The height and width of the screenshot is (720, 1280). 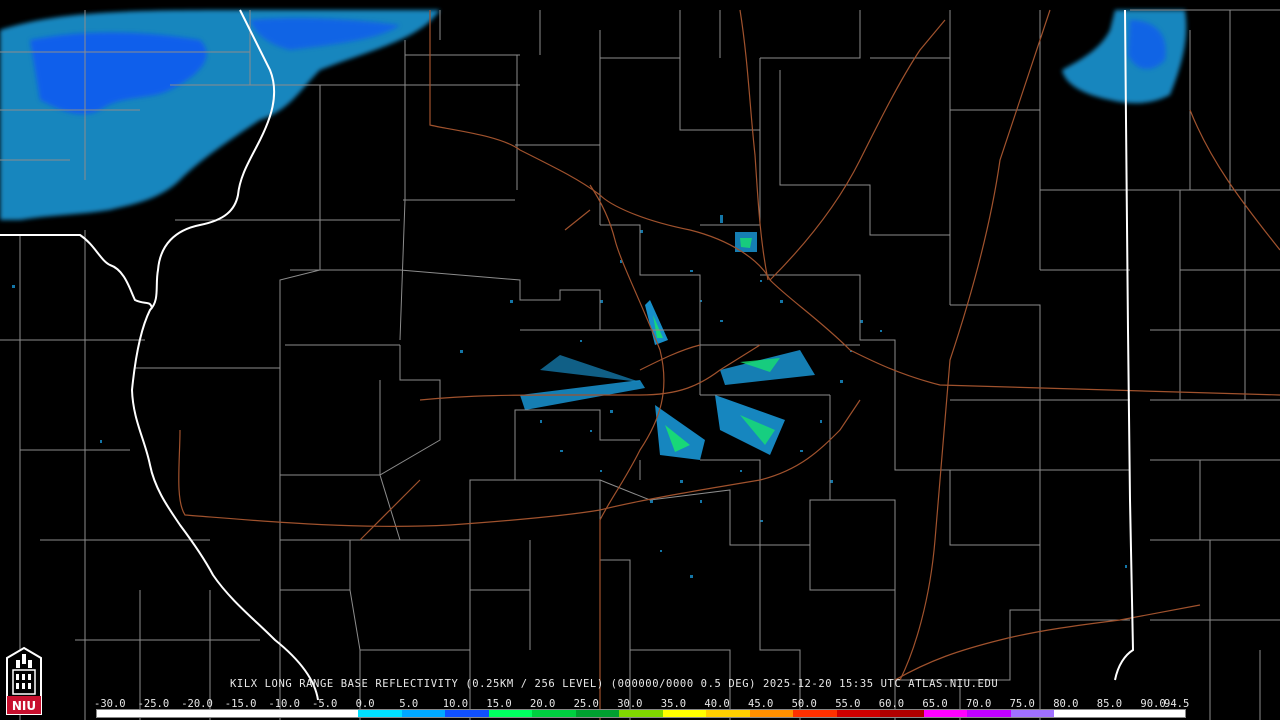 I want to click on reflectivity-colorbar, so click(x=641, y=713).